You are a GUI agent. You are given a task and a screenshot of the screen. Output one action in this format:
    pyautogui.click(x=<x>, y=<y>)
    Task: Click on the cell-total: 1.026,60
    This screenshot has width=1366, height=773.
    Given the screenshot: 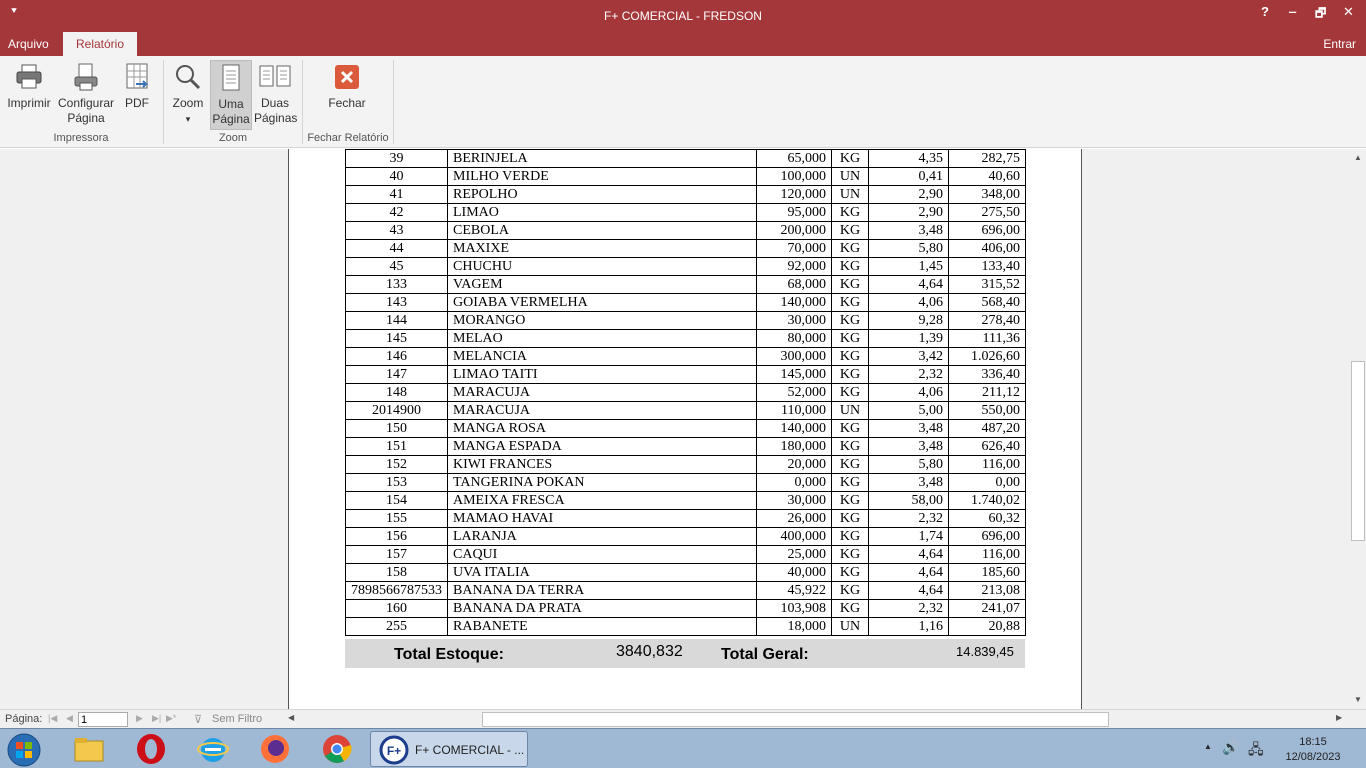 What is the action you would take?
    pyautogui.click(x=987, y=356)
    